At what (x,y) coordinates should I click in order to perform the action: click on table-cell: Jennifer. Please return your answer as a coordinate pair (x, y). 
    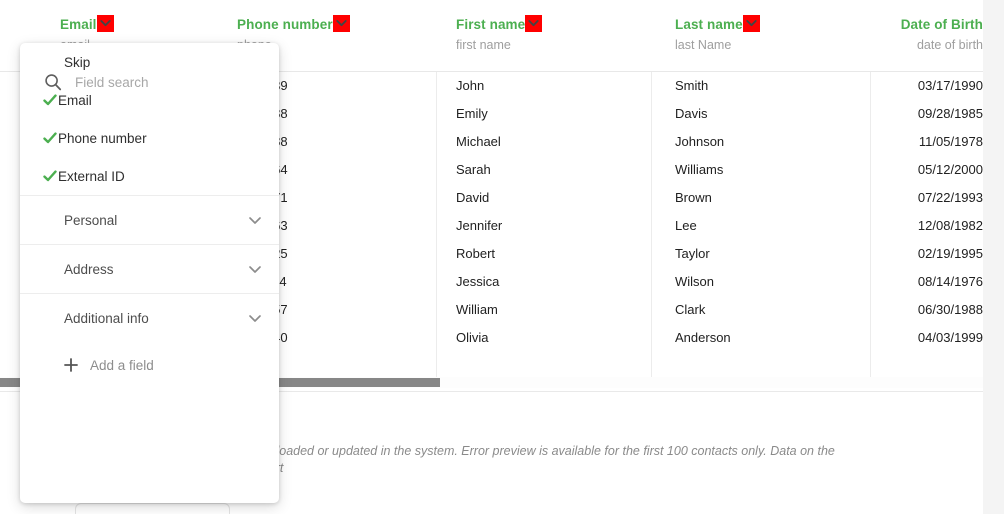
    Looking at the image, I should click on (479, 225).